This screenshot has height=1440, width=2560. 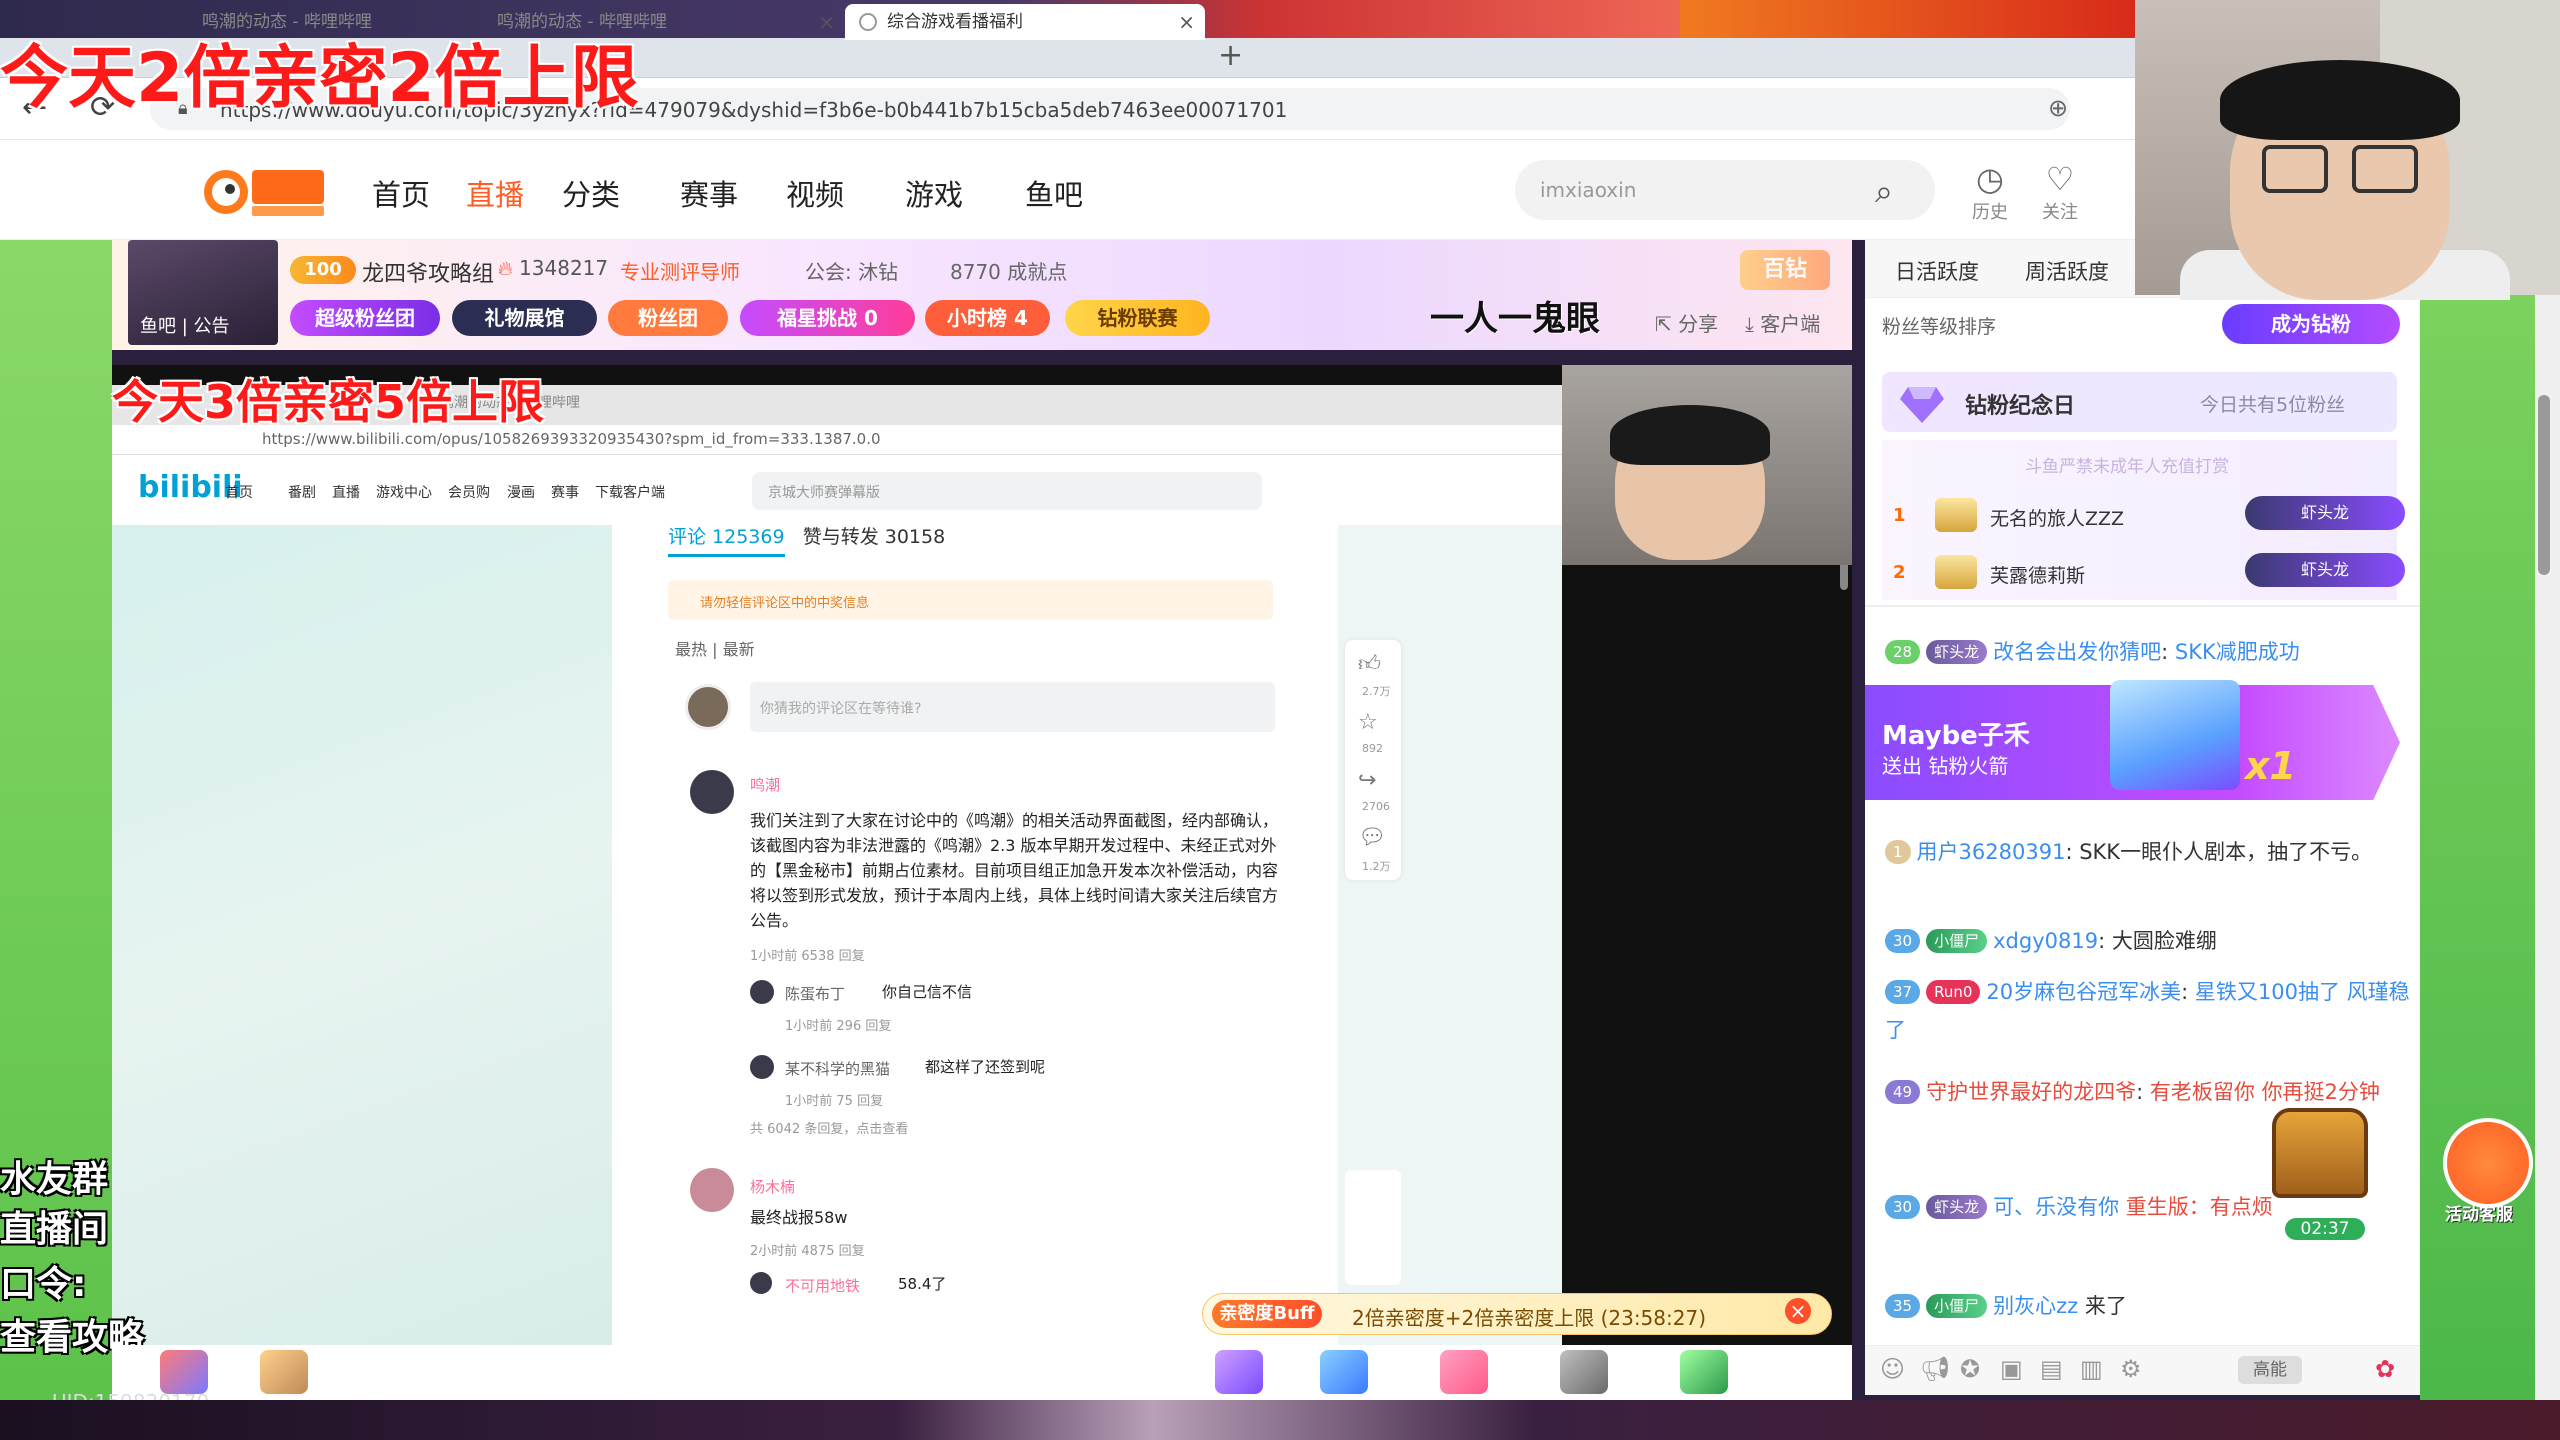 What do you see at coordinates (2488, 1163) in the screenshot?
I see `activity-service-button` at bounding box center [2488, 1163].